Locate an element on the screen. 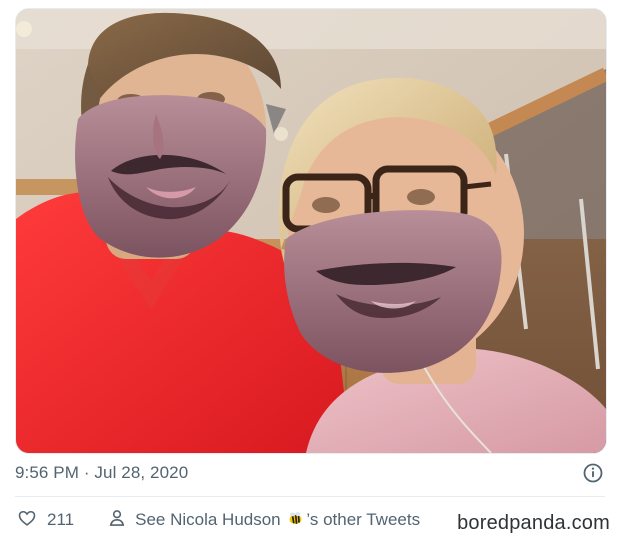  divider is located at coordinates (310, 496).